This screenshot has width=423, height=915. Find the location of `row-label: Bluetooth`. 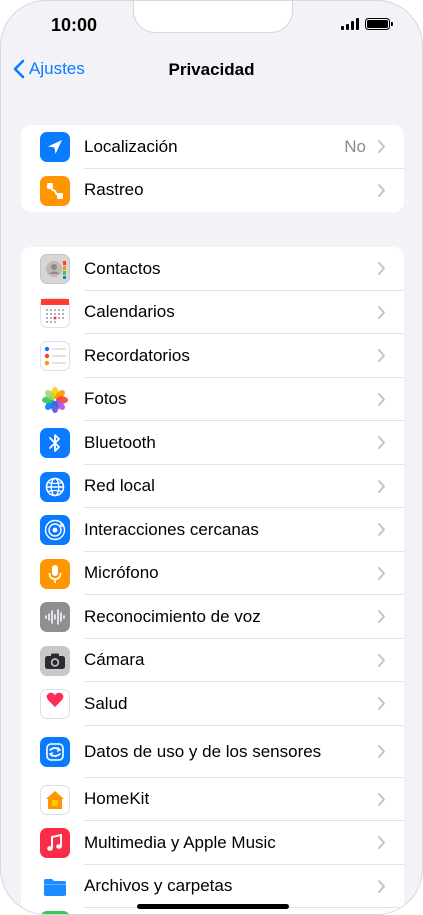

row-label: Bluetooth is located at coordinates (120, 442).